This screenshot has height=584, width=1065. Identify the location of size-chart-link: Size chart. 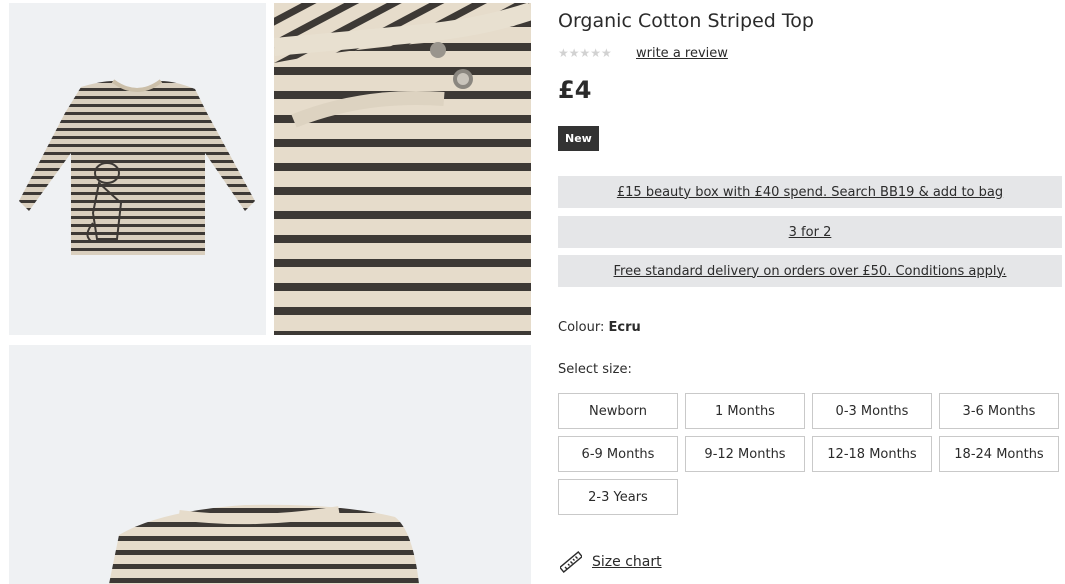
(611, 562).